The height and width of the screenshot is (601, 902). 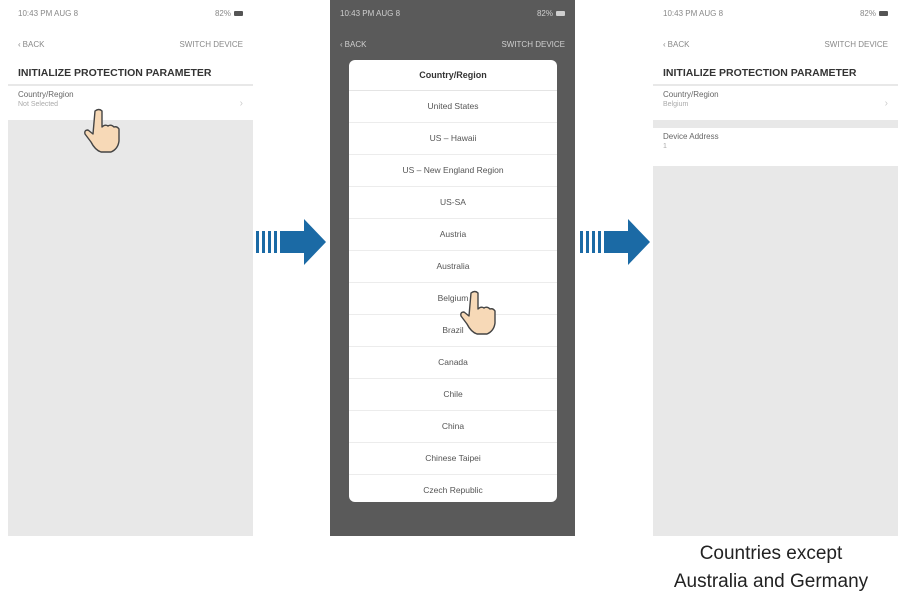 I want to click on country-option: Australia, so click(x=453, y=267).